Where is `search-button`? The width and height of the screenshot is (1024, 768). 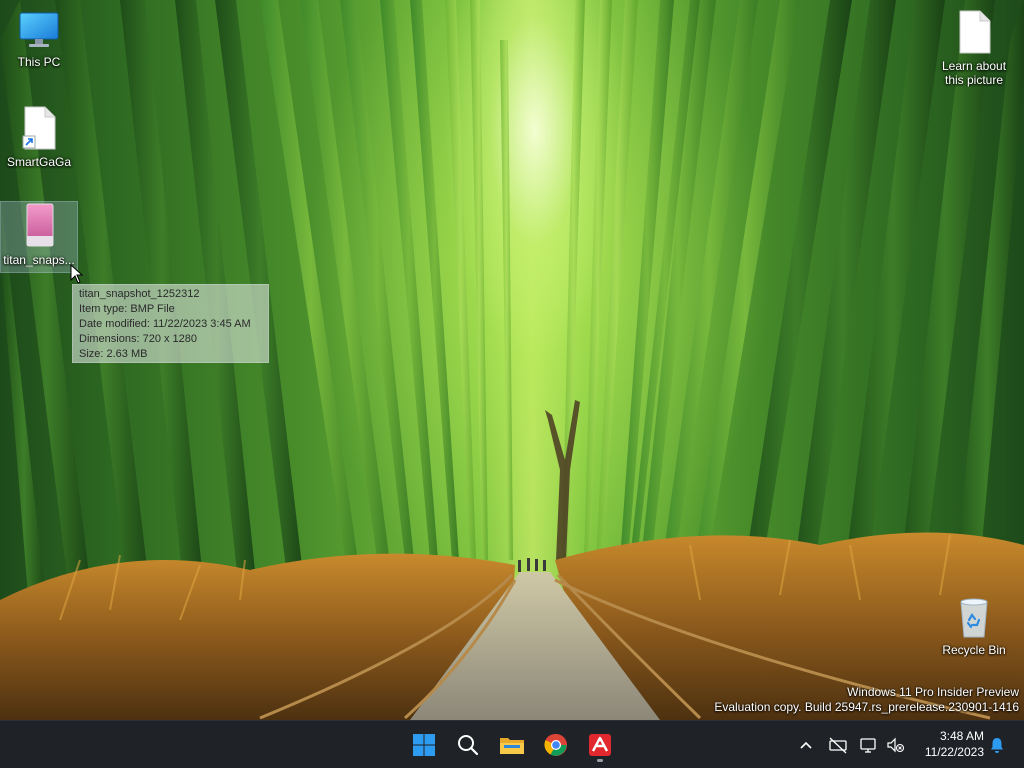 search-button is located at coordinates (468, 745).